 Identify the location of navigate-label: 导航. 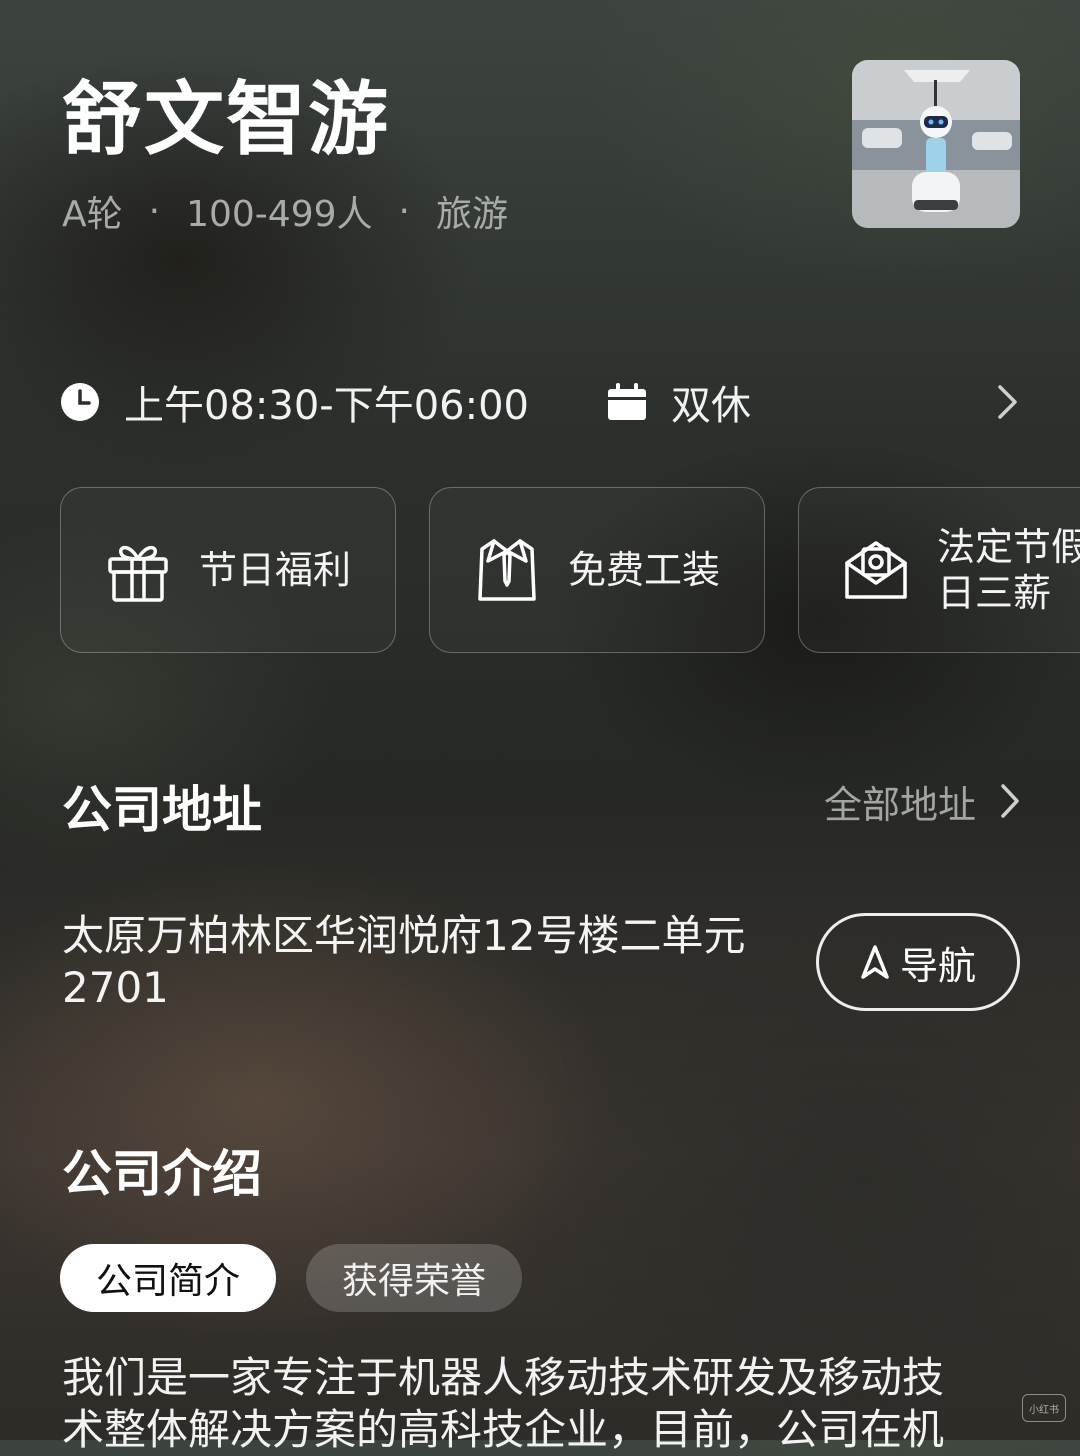
(937, 965).